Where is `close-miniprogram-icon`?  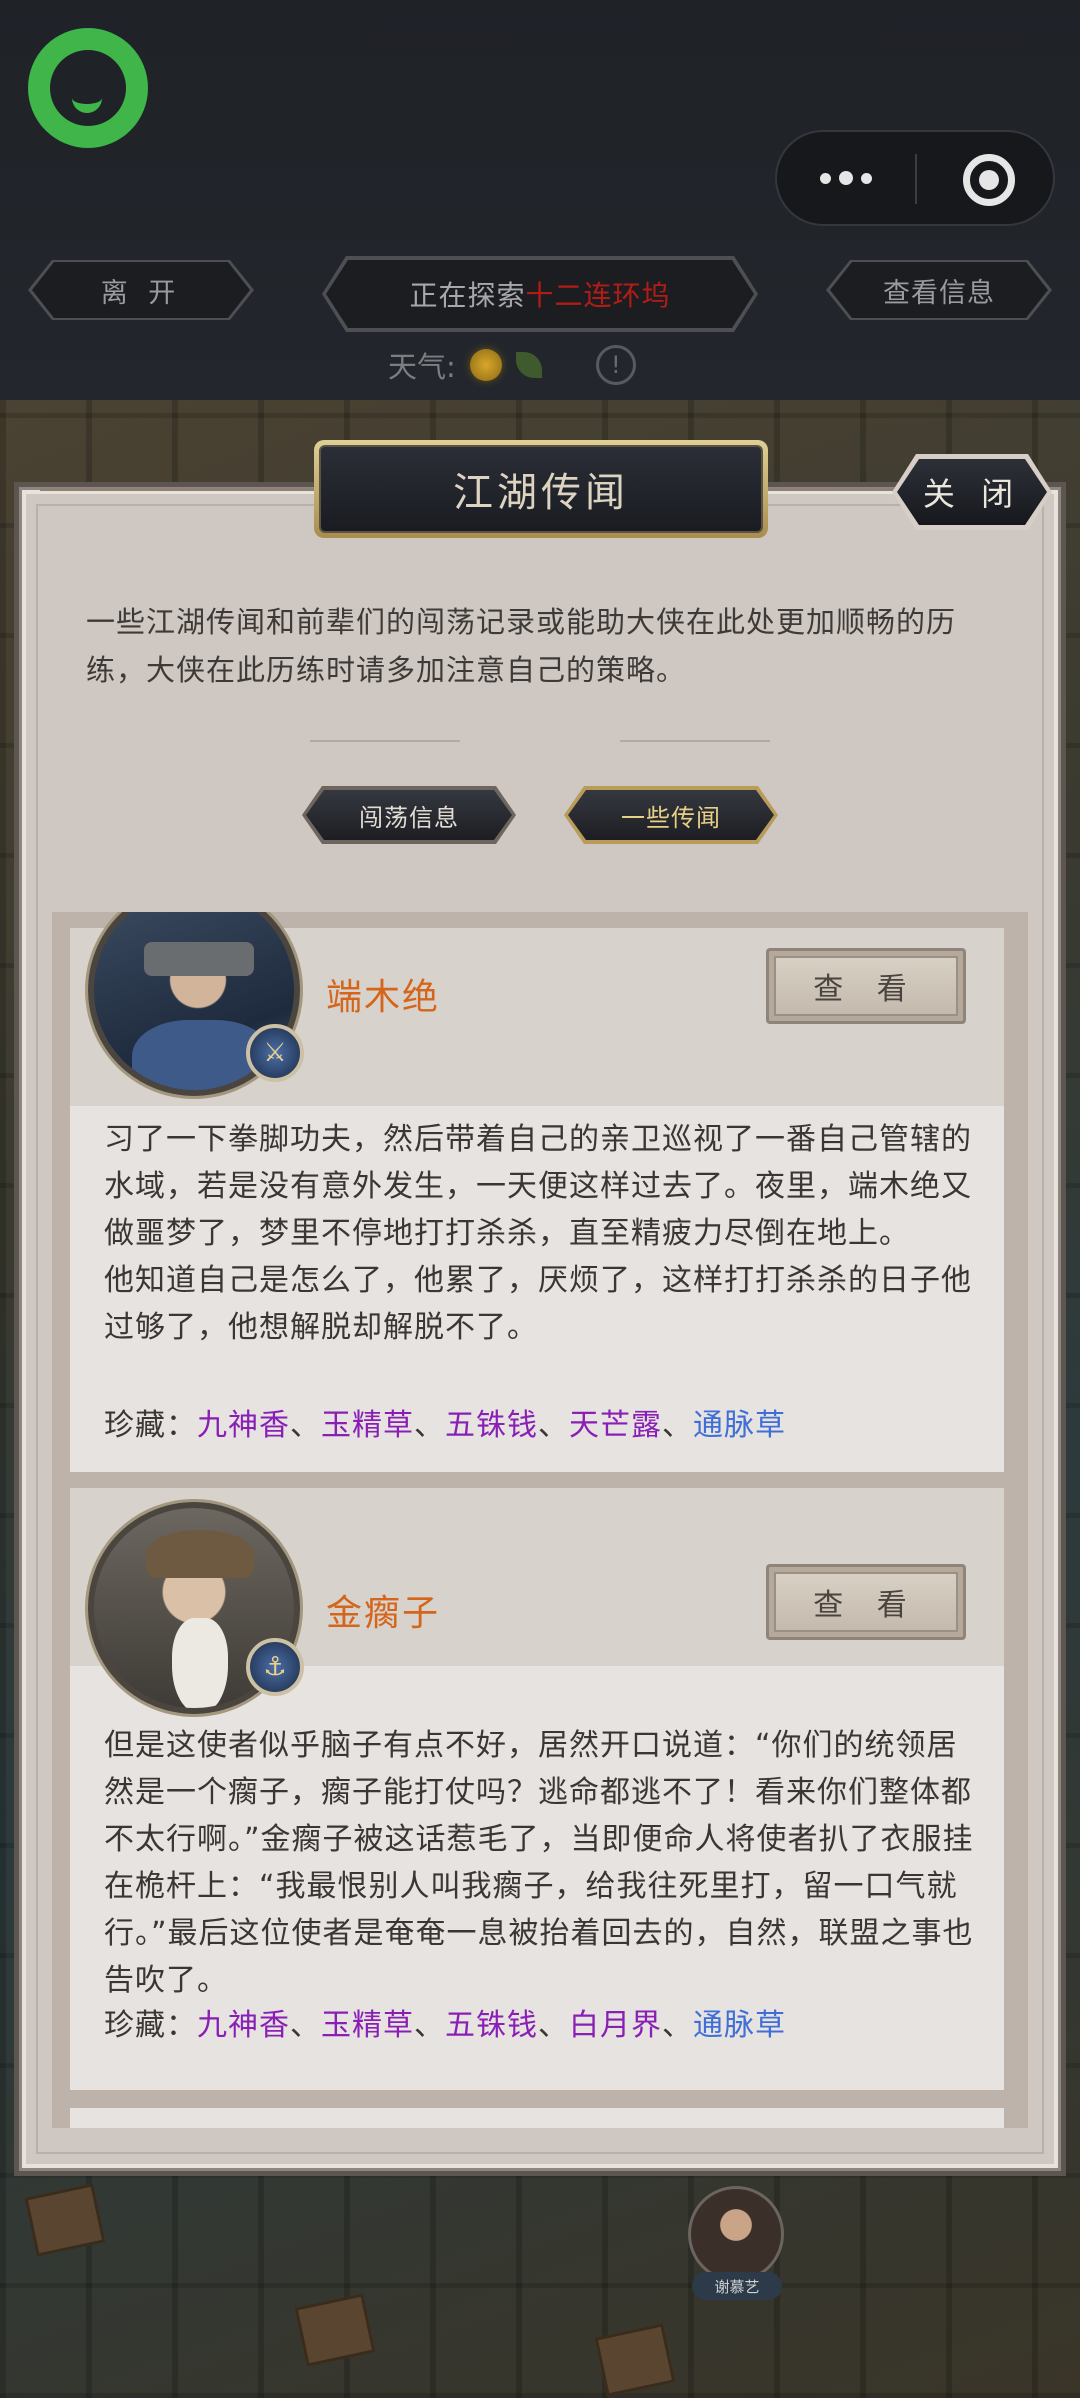 close-miniprogram-icon is located at coordinates (989, 180).